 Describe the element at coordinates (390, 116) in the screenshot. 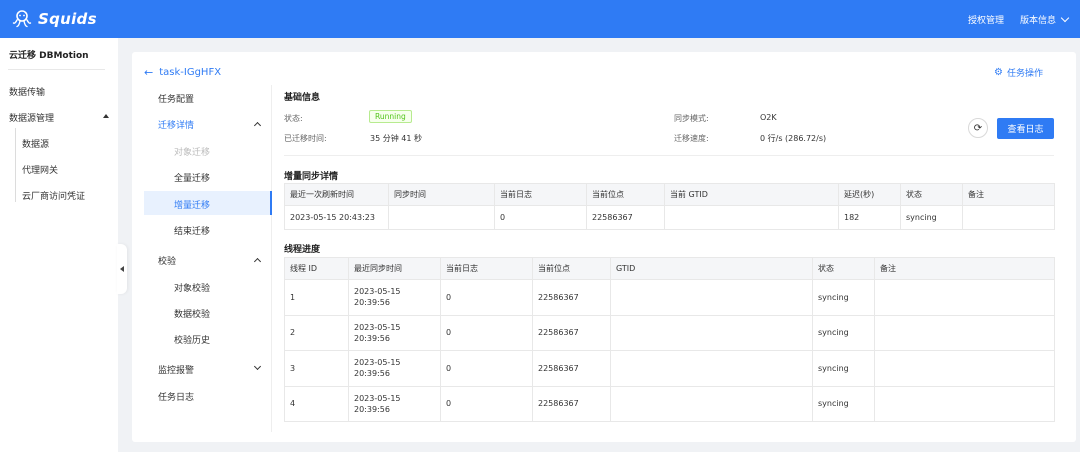

I see `status-badge: Running` at that location.